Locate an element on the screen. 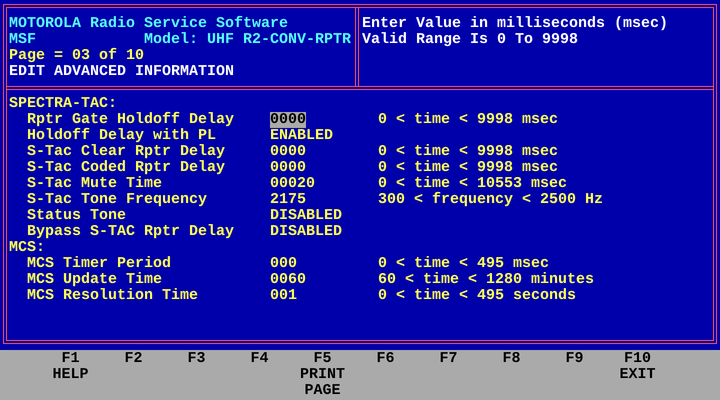 The width and height of the screenshot is (720, 400). app-code: MSF is located at coordinates (23, 40).